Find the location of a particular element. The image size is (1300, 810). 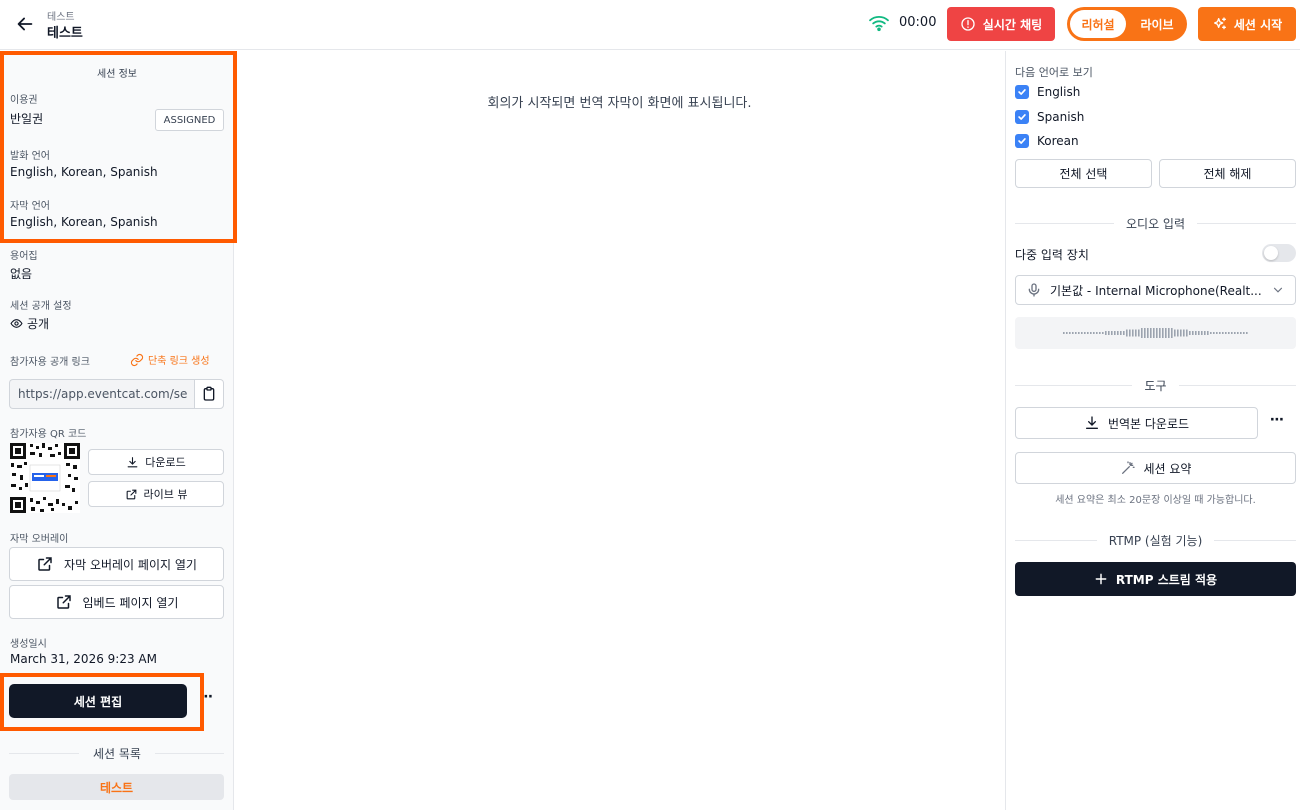

download-transcript-button: 번역본 다운로드 is located at coordinates (1136, 423).